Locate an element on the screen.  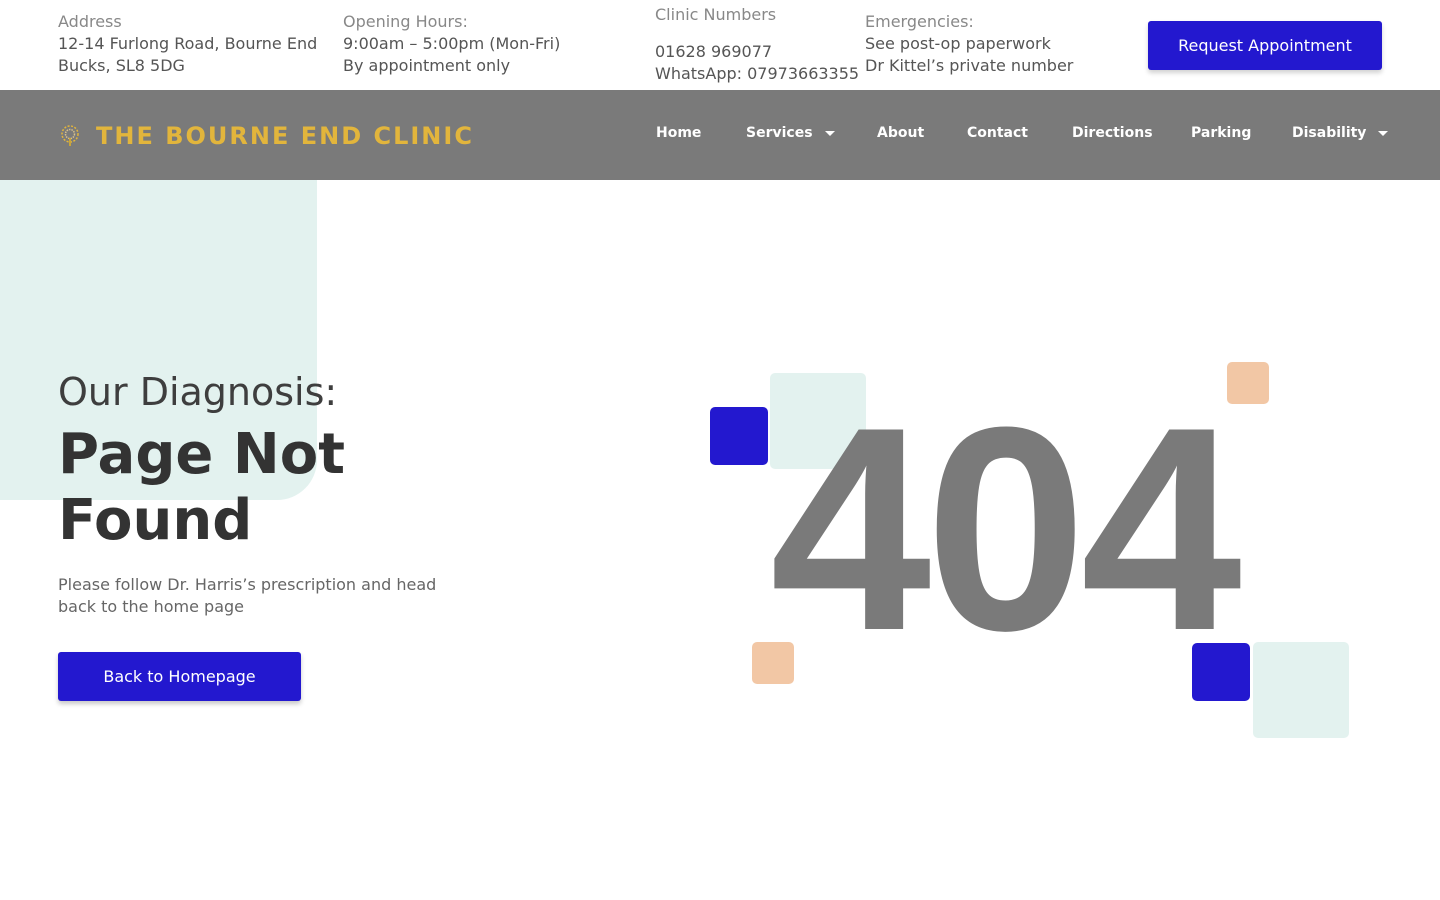
nav-home-label: Home is located at coordinates (679, 133).